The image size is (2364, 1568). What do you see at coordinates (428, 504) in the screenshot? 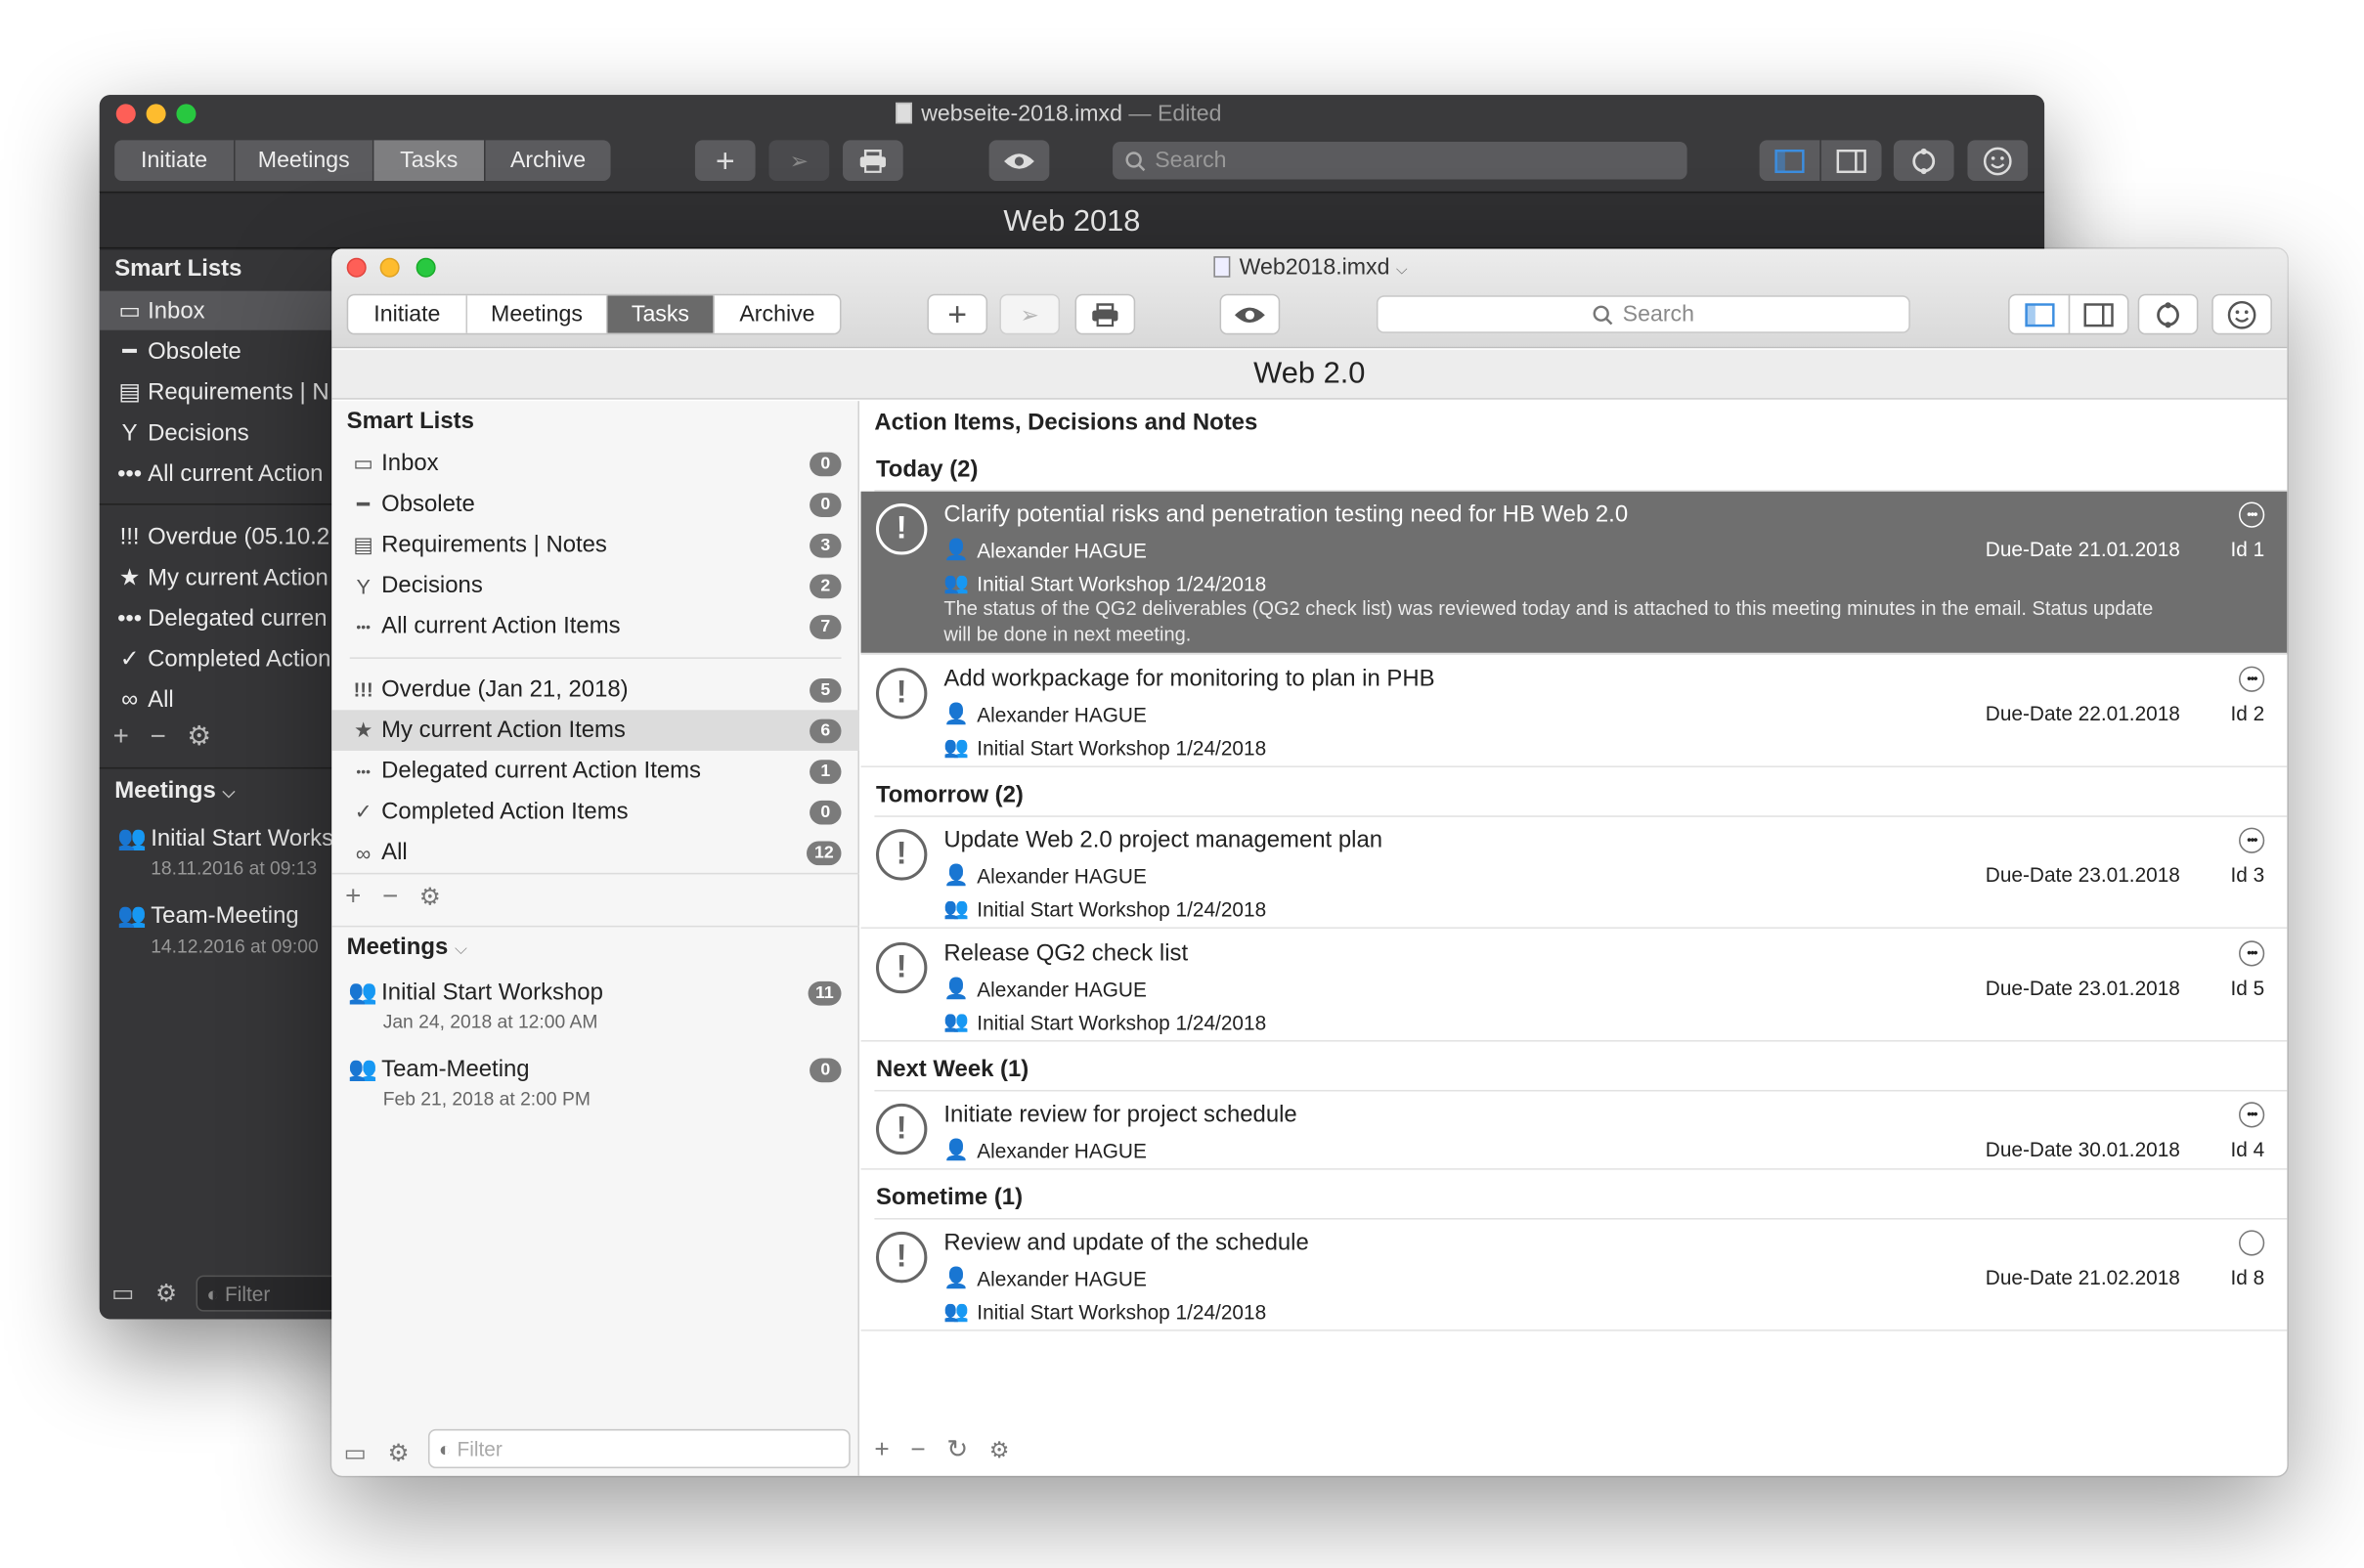
I see `sidebar-item-label: Obsolete` at bounding box center [428, 504].